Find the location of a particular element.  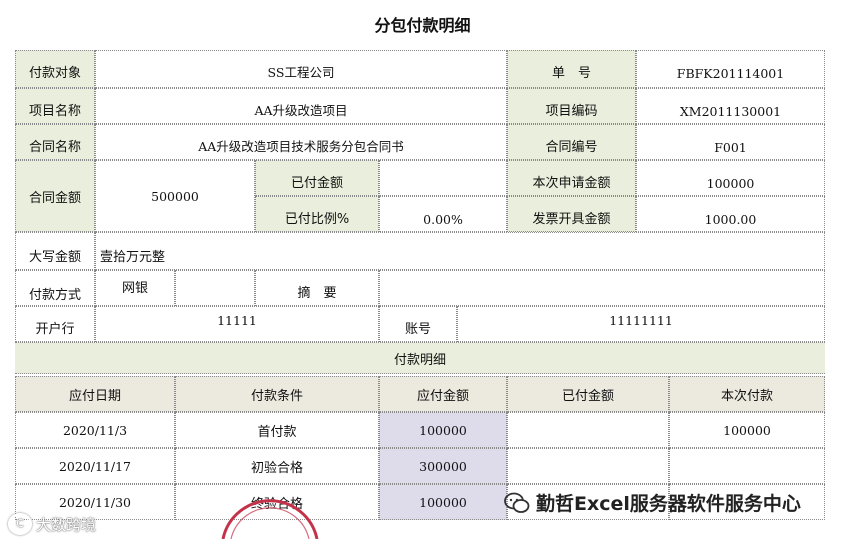

paid-amount-label: 已付金额 is located at coordinates (317, 178).